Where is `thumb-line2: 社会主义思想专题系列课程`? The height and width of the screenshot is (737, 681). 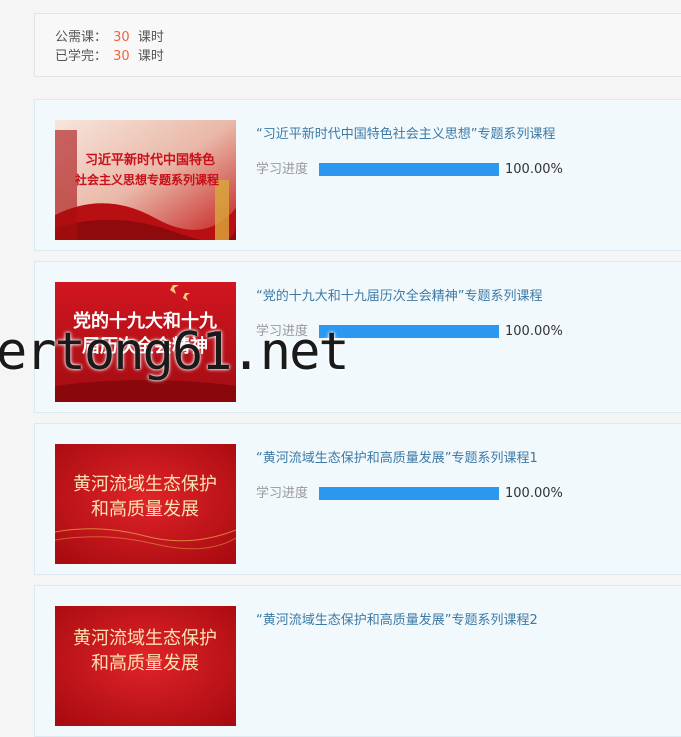 thumb-line2: 社会主义思想专题系列课程 is located at coordinates (146, 179).